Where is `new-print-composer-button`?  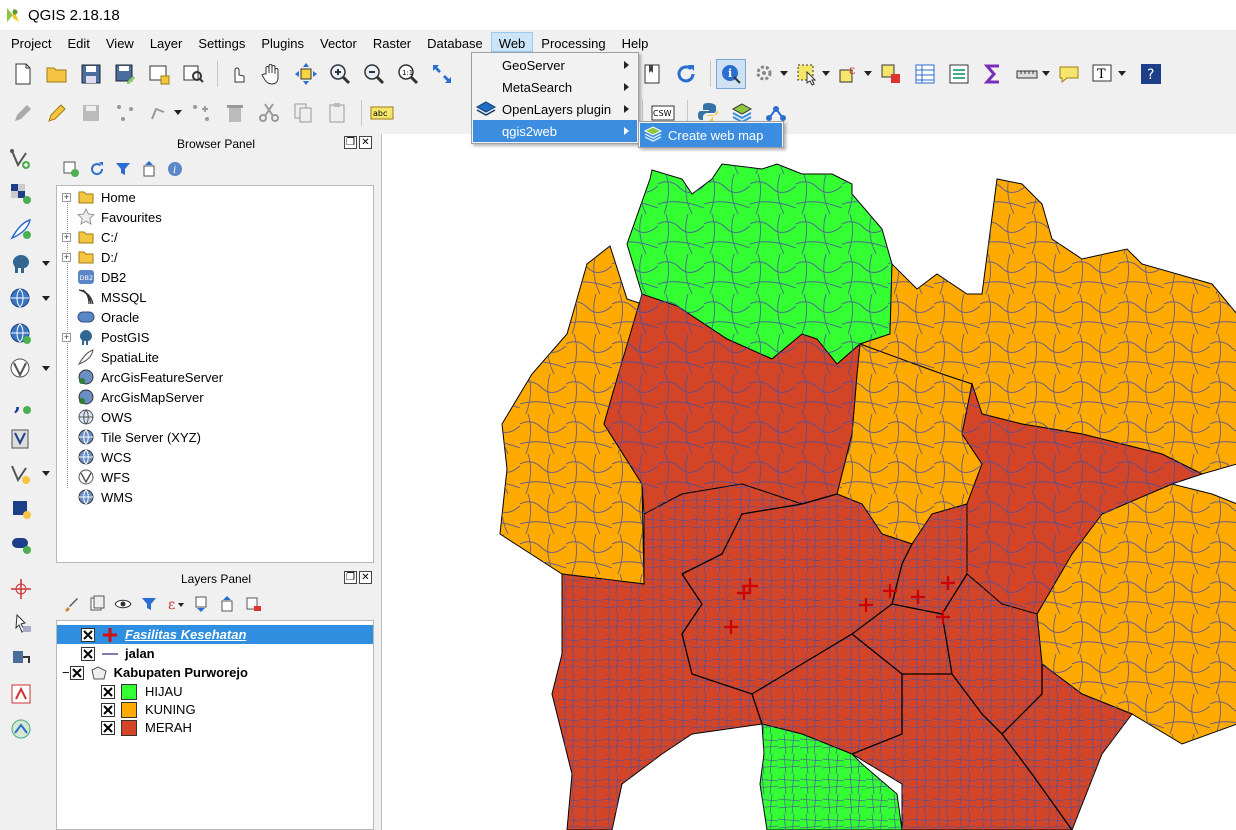
new-print-composer-button is located at coordinates (159, 74).